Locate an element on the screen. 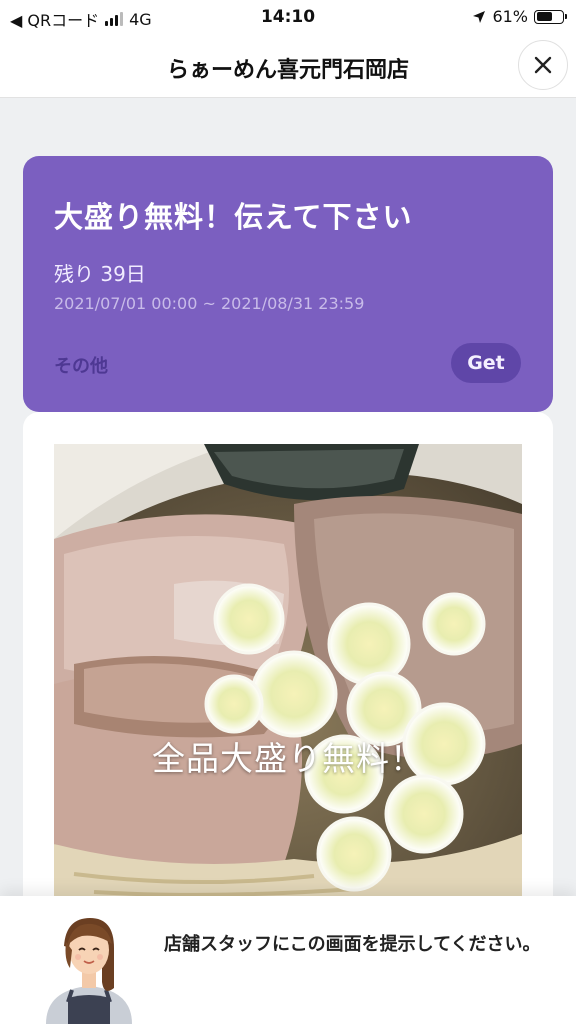 Image resolution: width=576 pixels, height=1024 pixels. coupon-category: その他 is located at coordinates (81, 366).